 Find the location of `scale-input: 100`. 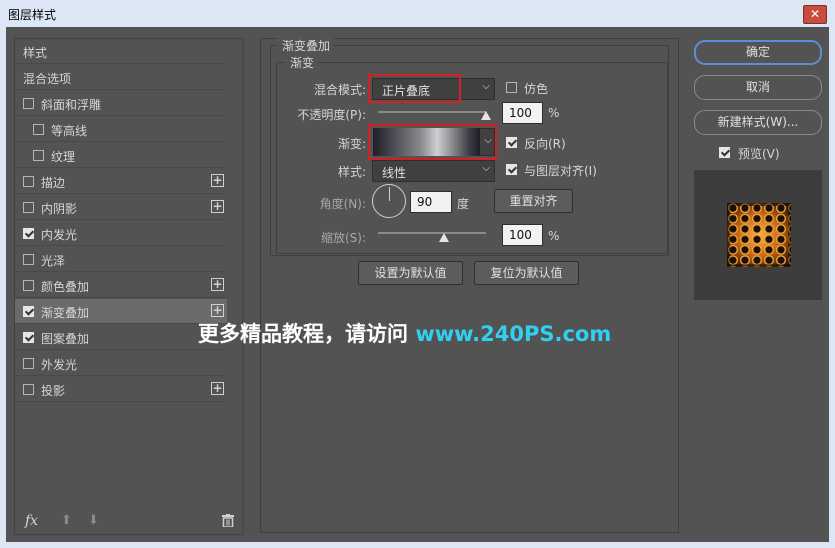

scale-input: 100 is located at coordinates (522, 235).